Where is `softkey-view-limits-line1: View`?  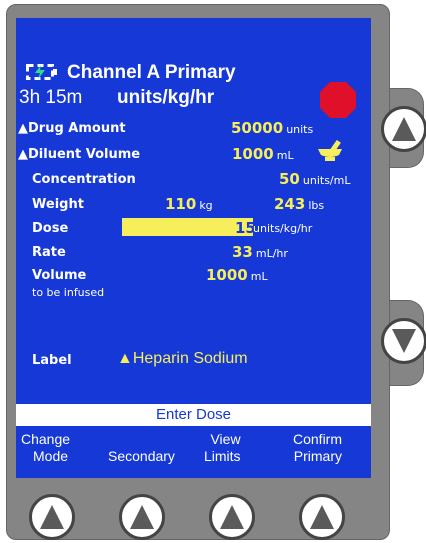 softkey-view-limits-line1: View is located at coordinates (225, 439).